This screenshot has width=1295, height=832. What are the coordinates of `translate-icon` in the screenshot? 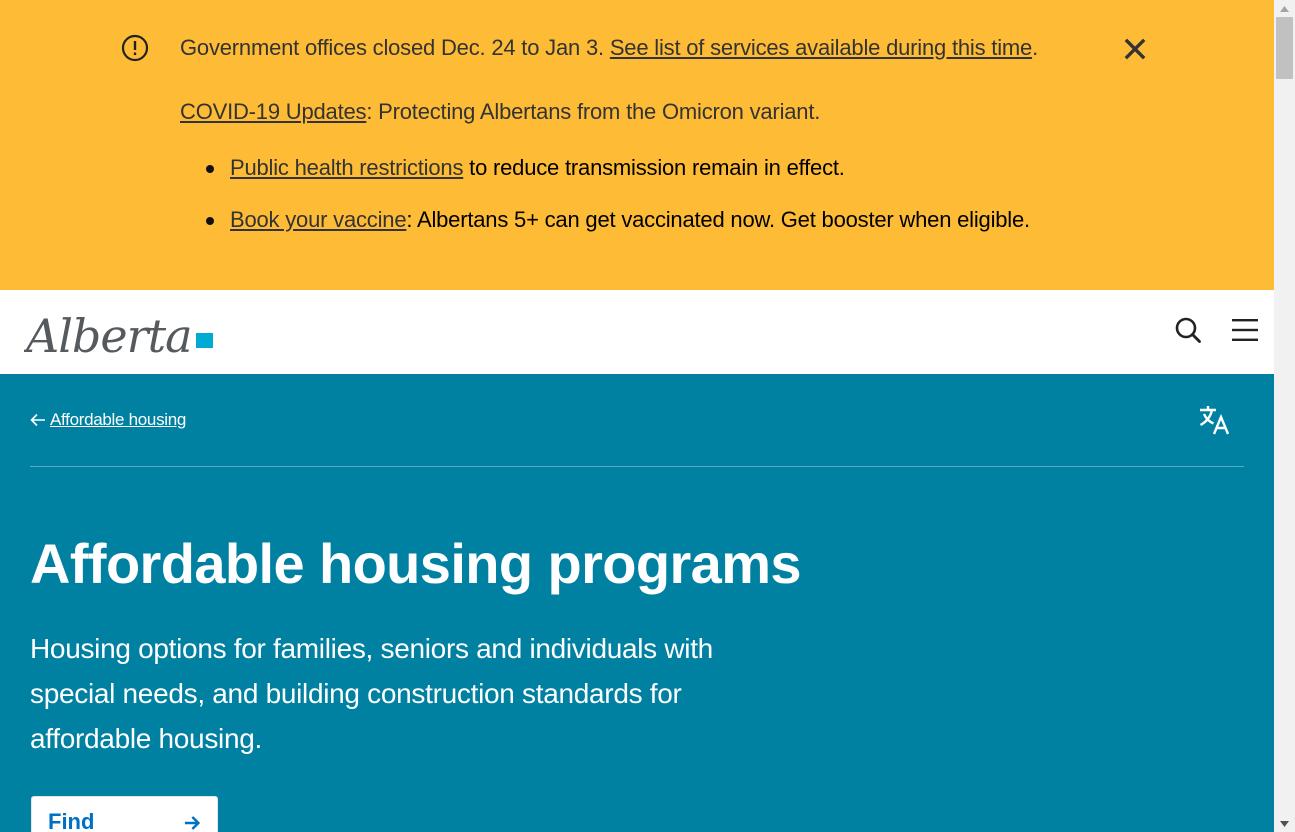 It's located at (1214, 420).